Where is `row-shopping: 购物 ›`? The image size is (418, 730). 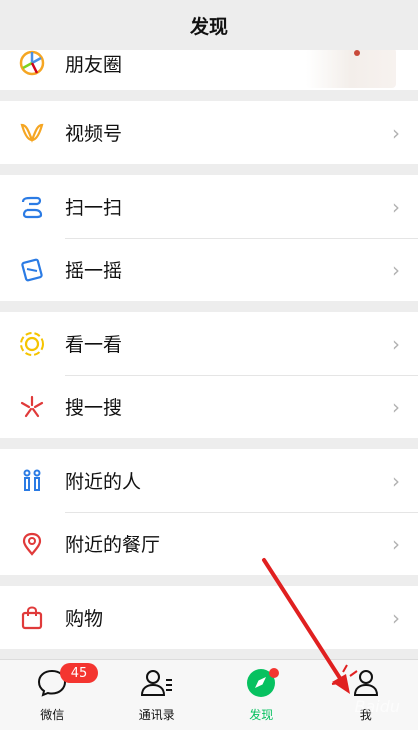
row-shopping: 购物 › is located at coordinates (209, 617).